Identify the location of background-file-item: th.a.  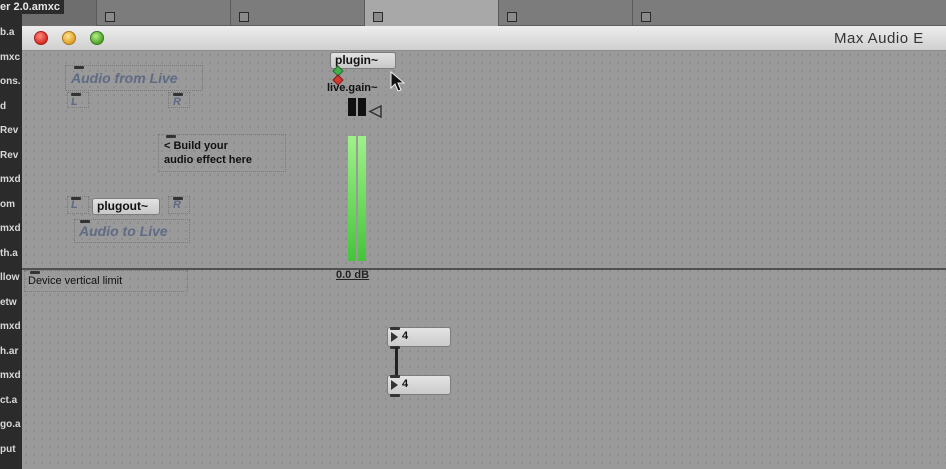
(9, 254).